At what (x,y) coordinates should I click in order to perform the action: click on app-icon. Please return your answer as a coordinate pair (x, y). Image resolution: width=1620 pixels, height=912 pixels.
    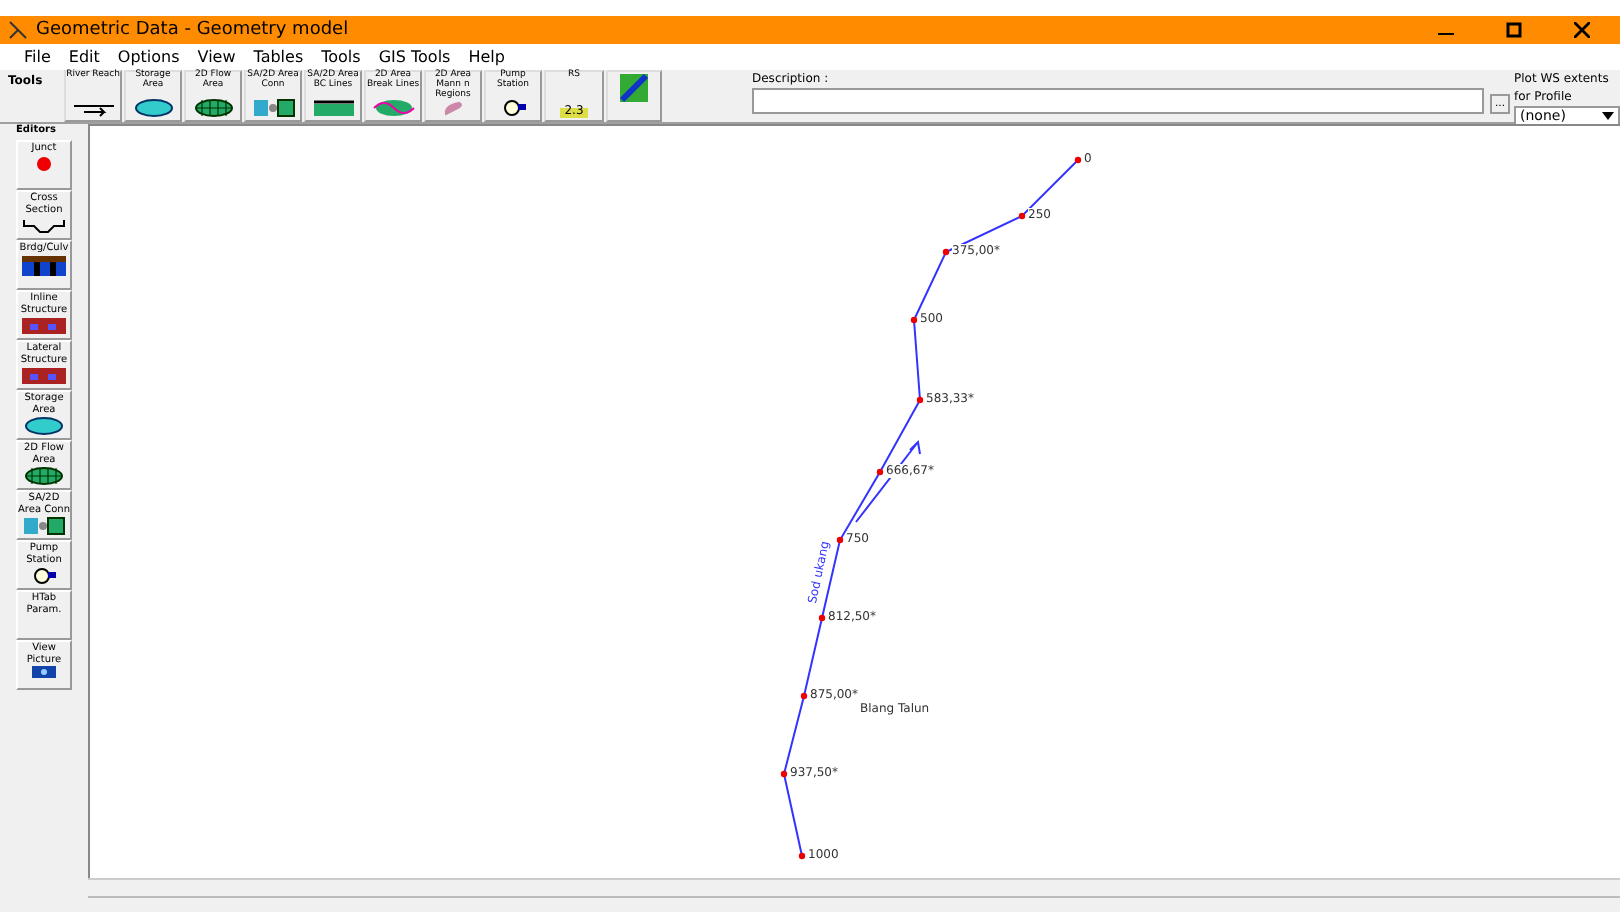
    Looking at the image, I should click on (18, 30).